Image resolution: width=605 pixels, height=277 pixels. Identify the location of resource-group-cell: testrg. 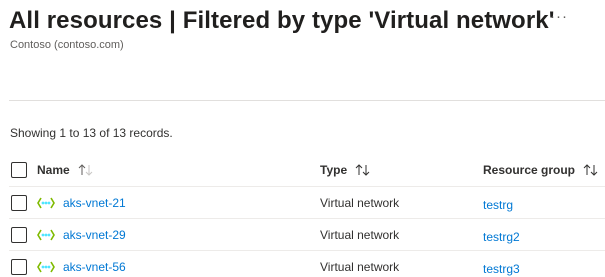
(498, 202).